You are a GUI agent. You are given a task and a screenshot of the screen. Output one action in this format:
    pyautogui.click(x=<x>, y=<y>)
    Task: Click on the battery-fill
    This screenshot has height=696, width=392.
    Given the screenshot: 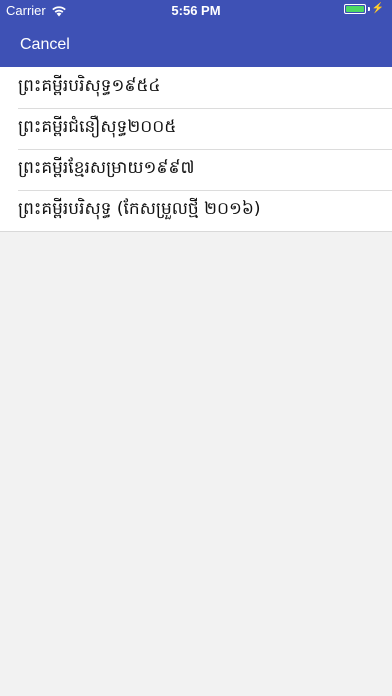 What is the action you would take?
    pyautogui.click(x=354, y=9)
    